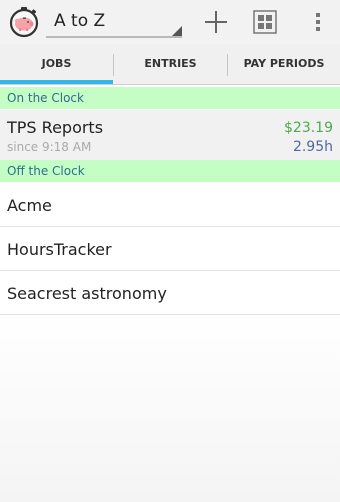  Describe the element at coordinates (24, 22) in the screenshot. I see `stopwatch-piggy-bank-icon` at that location.